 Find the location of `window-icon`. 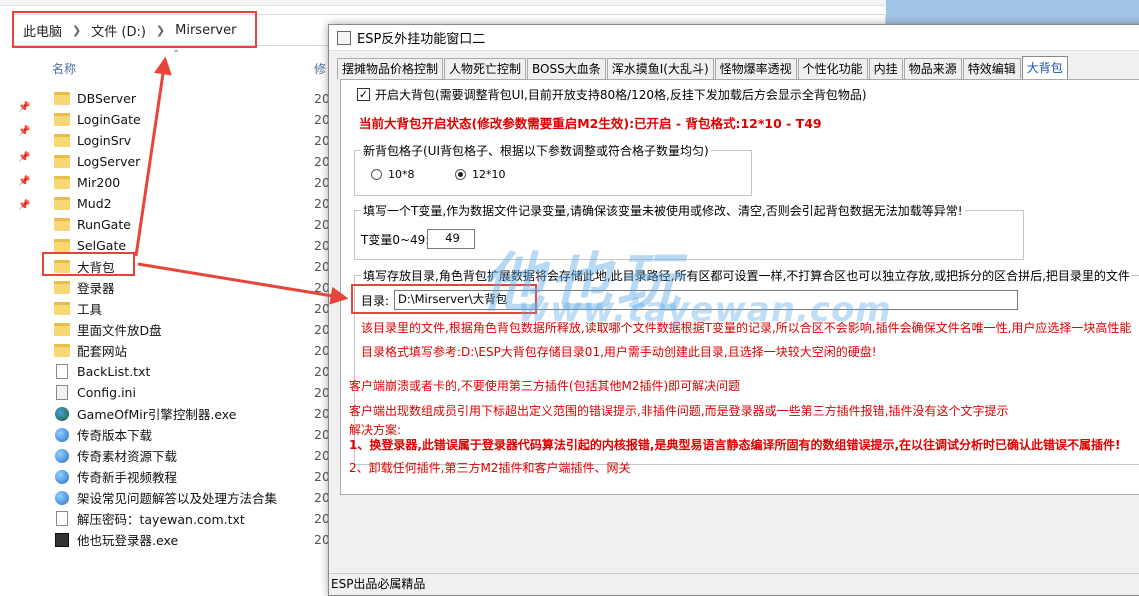

window-icon is located at coordinates (344, 37).